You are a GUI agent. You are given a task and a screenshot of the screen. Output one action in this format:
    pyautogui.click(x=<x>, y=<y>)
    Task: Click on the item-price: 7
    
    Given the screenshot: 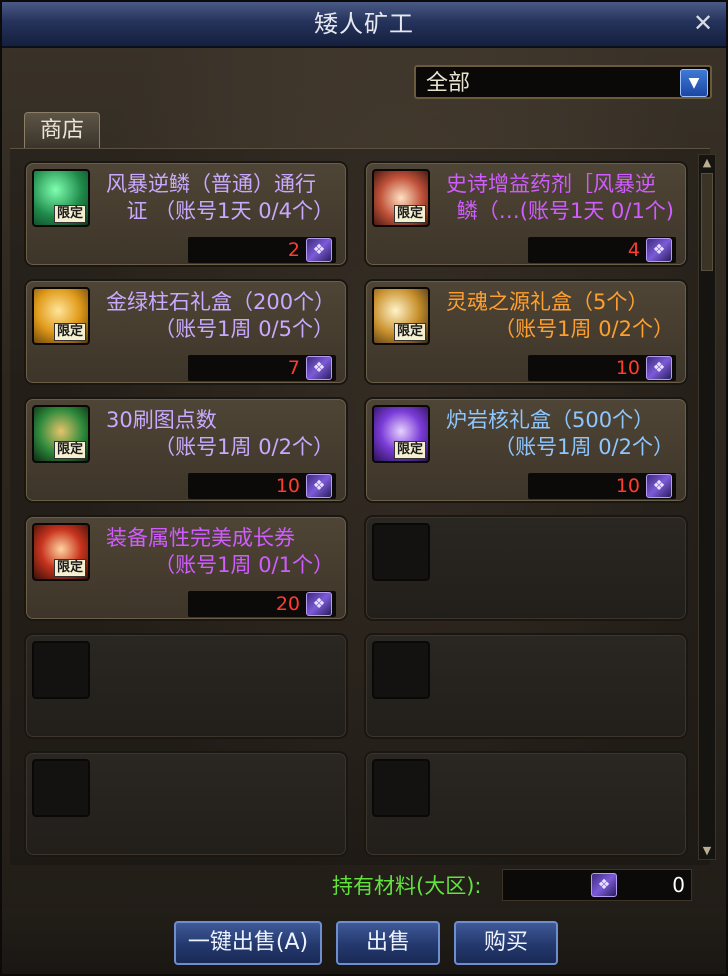 What is the action you would take?
    pyautogui.click(x=293, y=368)
    